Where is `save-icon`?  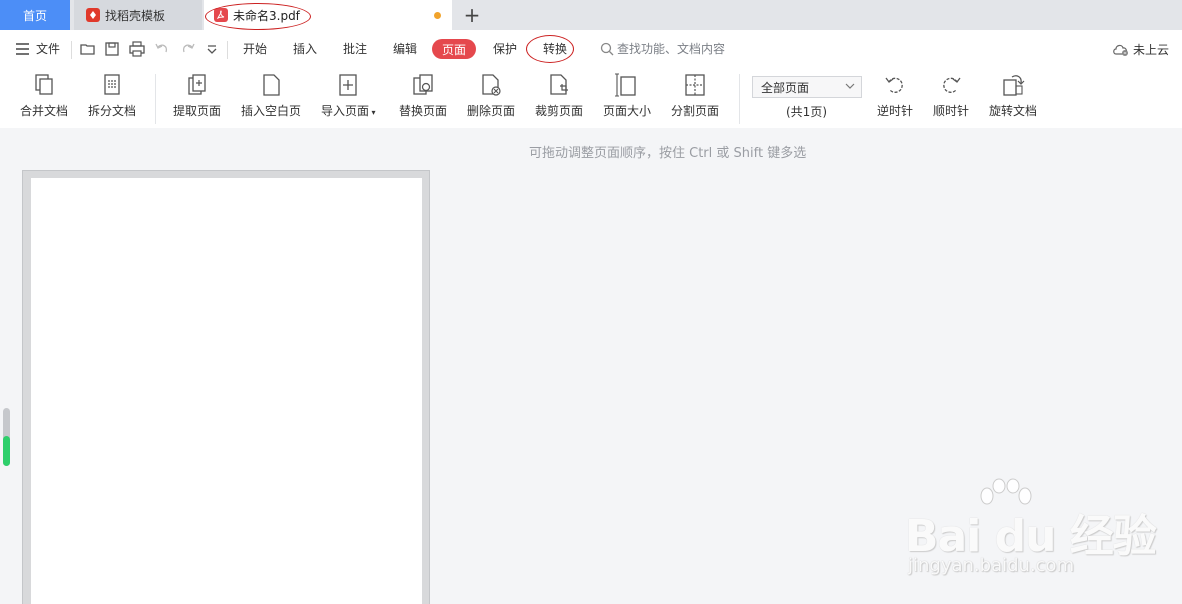
save-icon is located at coordinates (112, 49).